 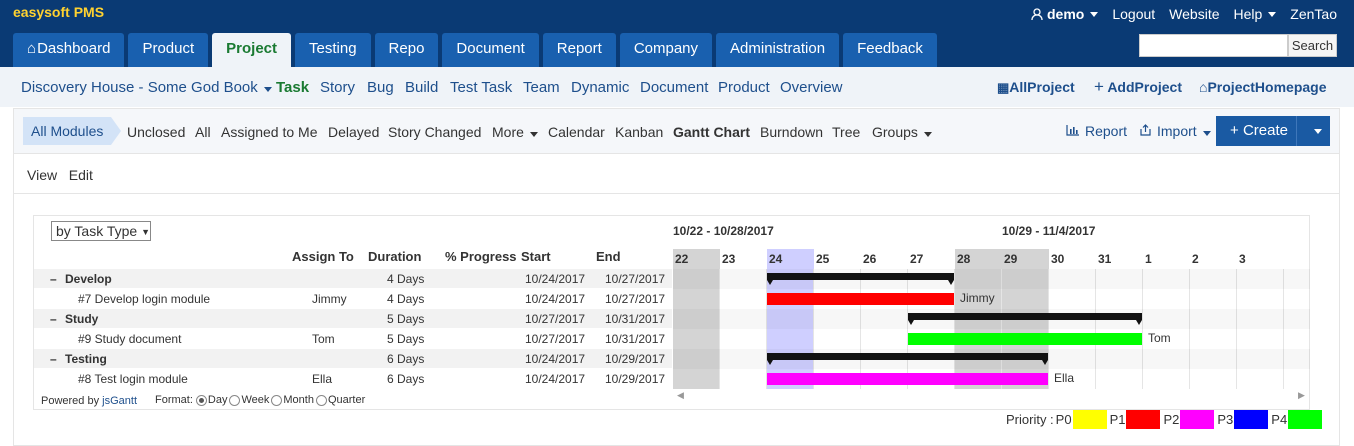 What do you see at coordinates (434, 132) in the screenshot?
I see `toolbar-story-changed: Story Changed` at bounding box center [434, 132].